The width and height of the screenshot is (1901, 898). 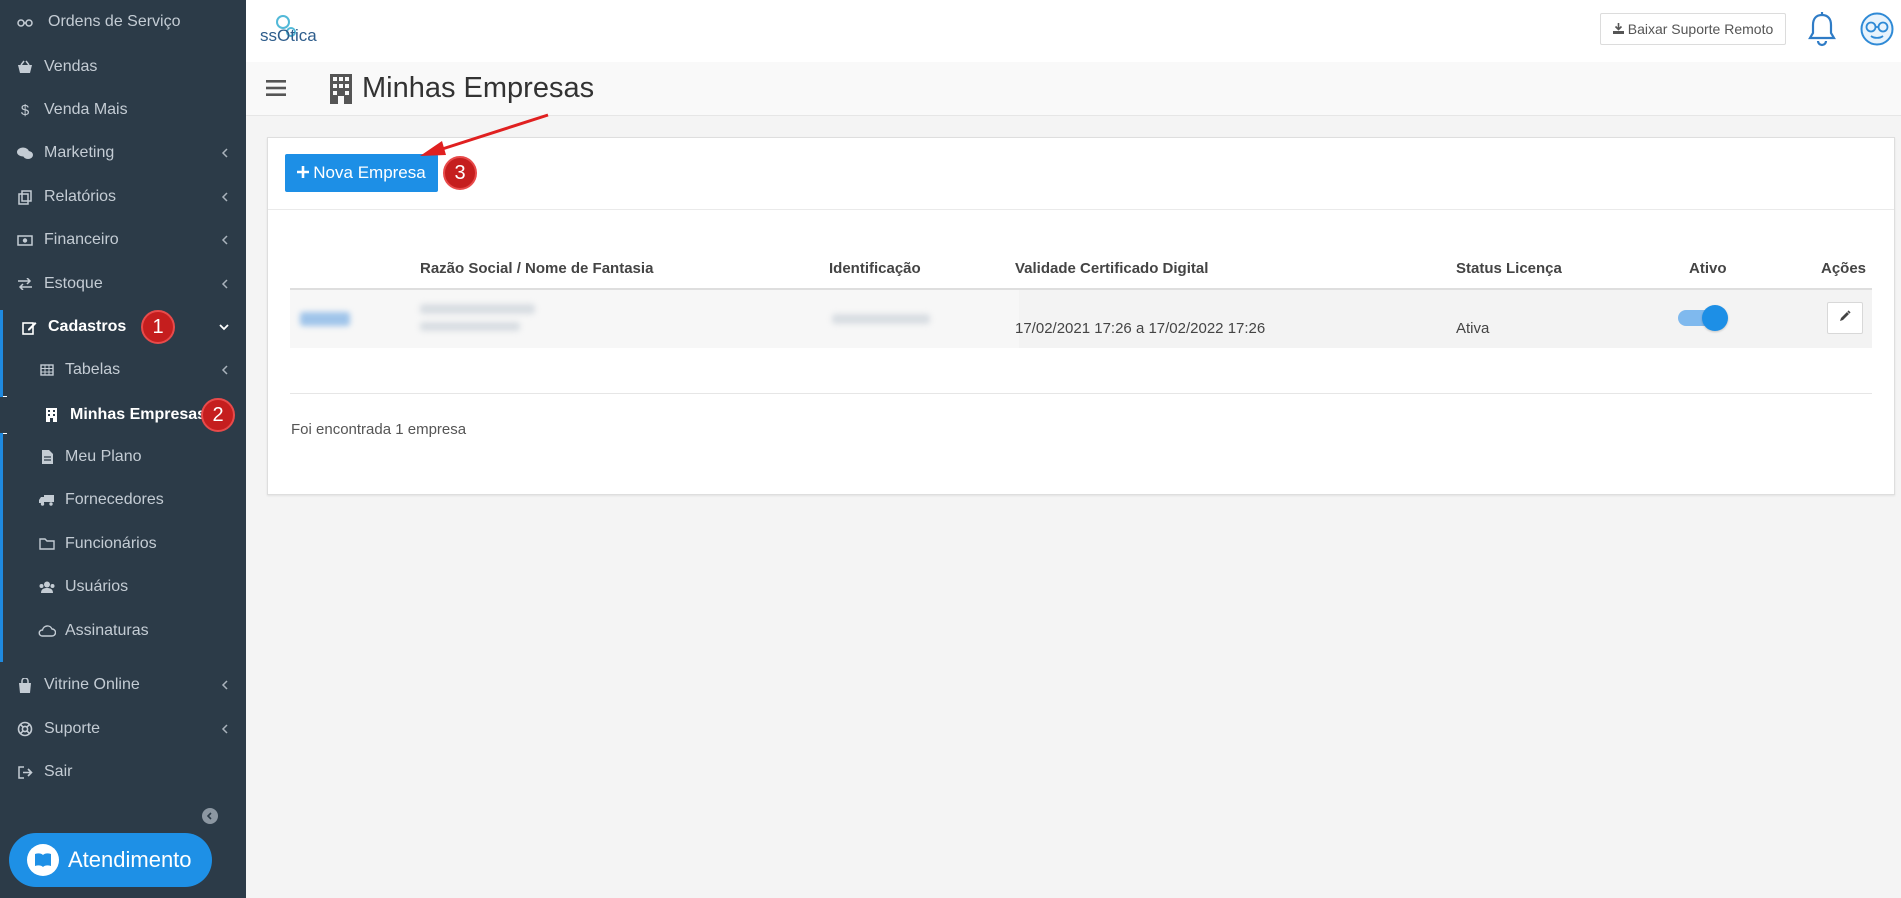 What do you see at coordinates (303, 173) in the screenshot?
I see `plus-icon` at bounding box center [303, 173].